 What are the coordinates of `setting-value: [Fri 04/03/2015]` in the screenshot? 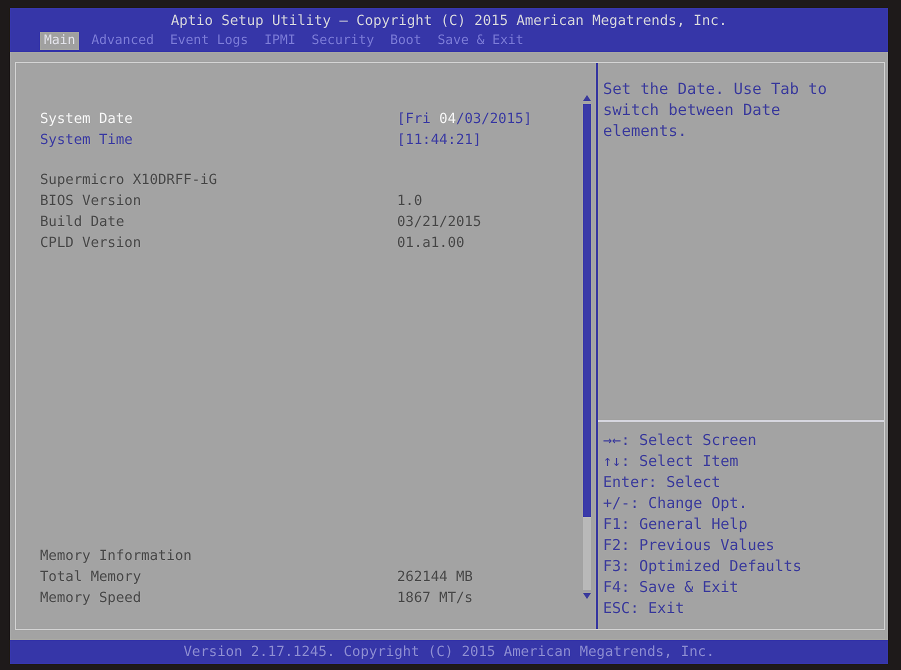 It's located at (464, 119).